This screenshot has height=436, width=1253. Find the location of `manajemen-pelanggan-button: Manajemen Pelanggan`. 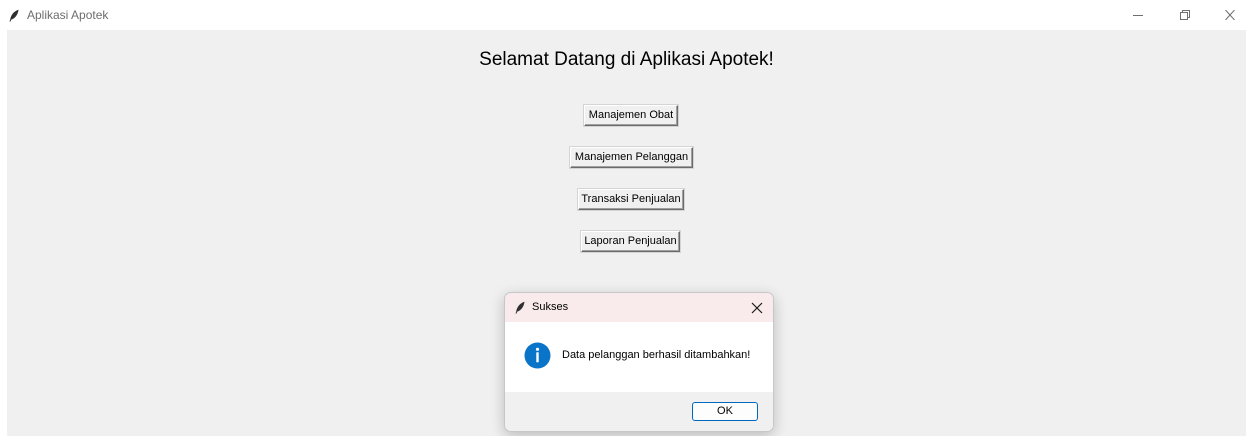

manajemen-pelanggan-button: Manajemen Pelanggan is located at coordinates (631, 157).